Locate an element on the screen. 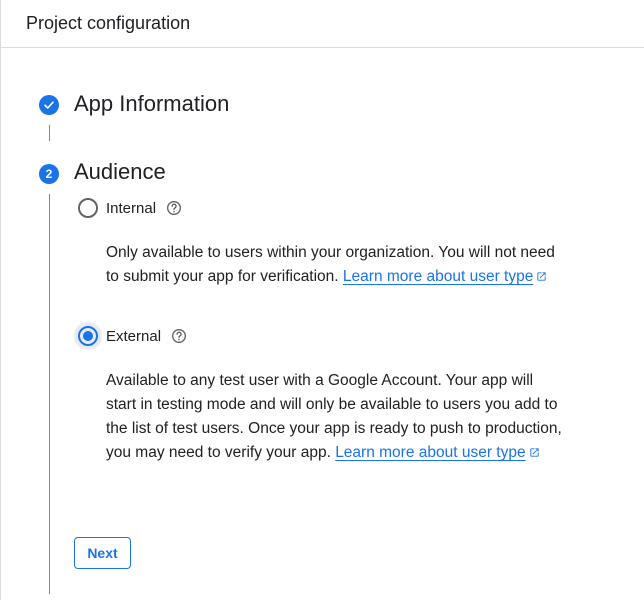 The image size is (644, 600). page-title: Project configuration is located at coordinates (108, 23).